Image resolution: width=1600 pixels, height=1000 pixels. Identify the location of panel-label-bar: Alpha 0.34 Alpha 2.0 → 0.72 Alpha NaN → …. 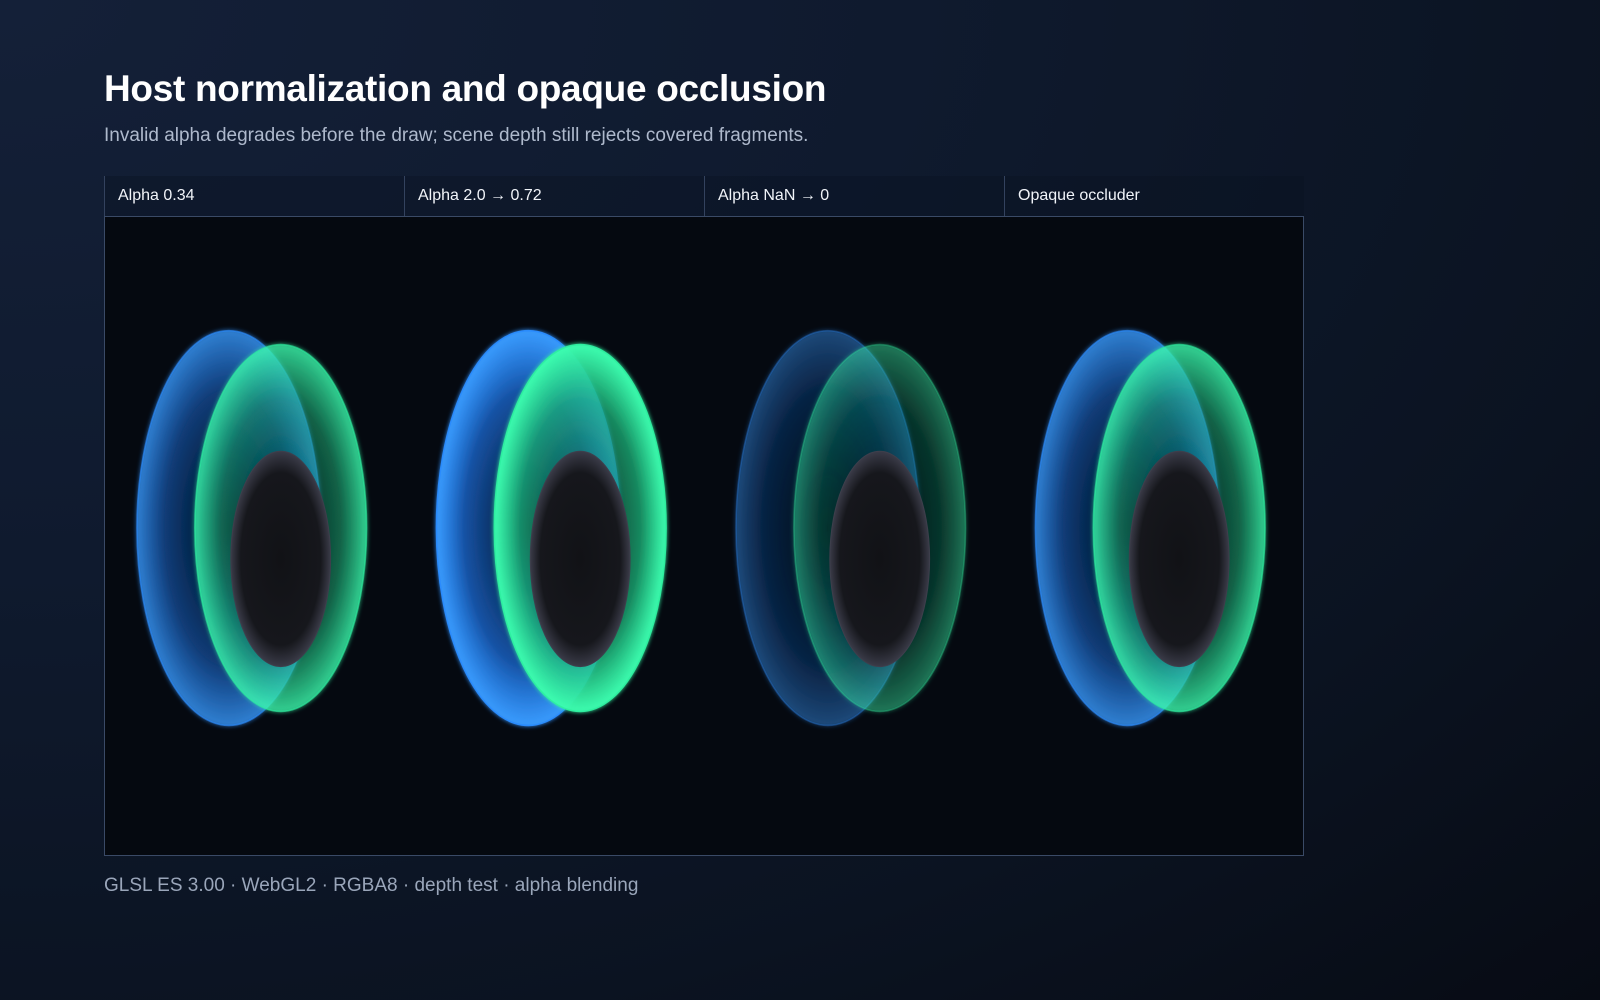
(704, 196).